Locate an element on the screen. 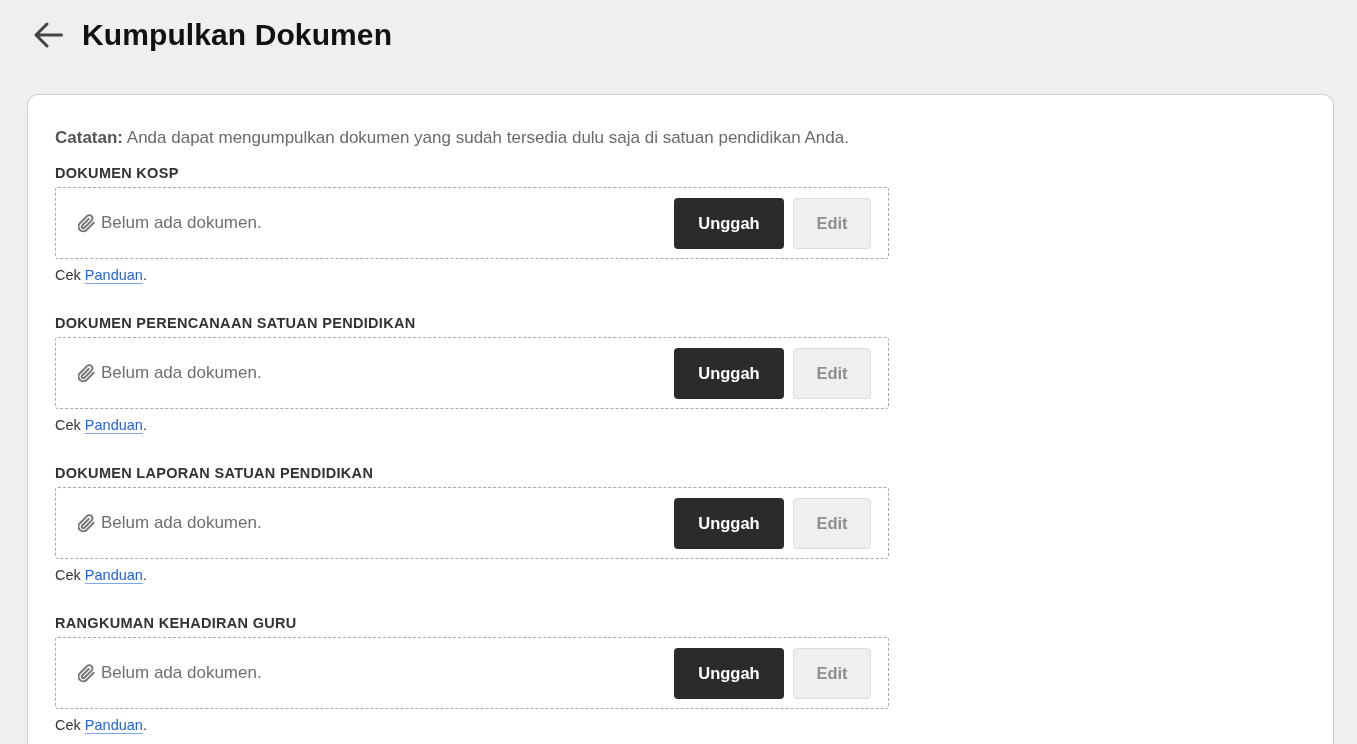 This screenshot has height=744, width=1357. page-title: Kumpulkan Dokumen is located at coordinates (237, 35).